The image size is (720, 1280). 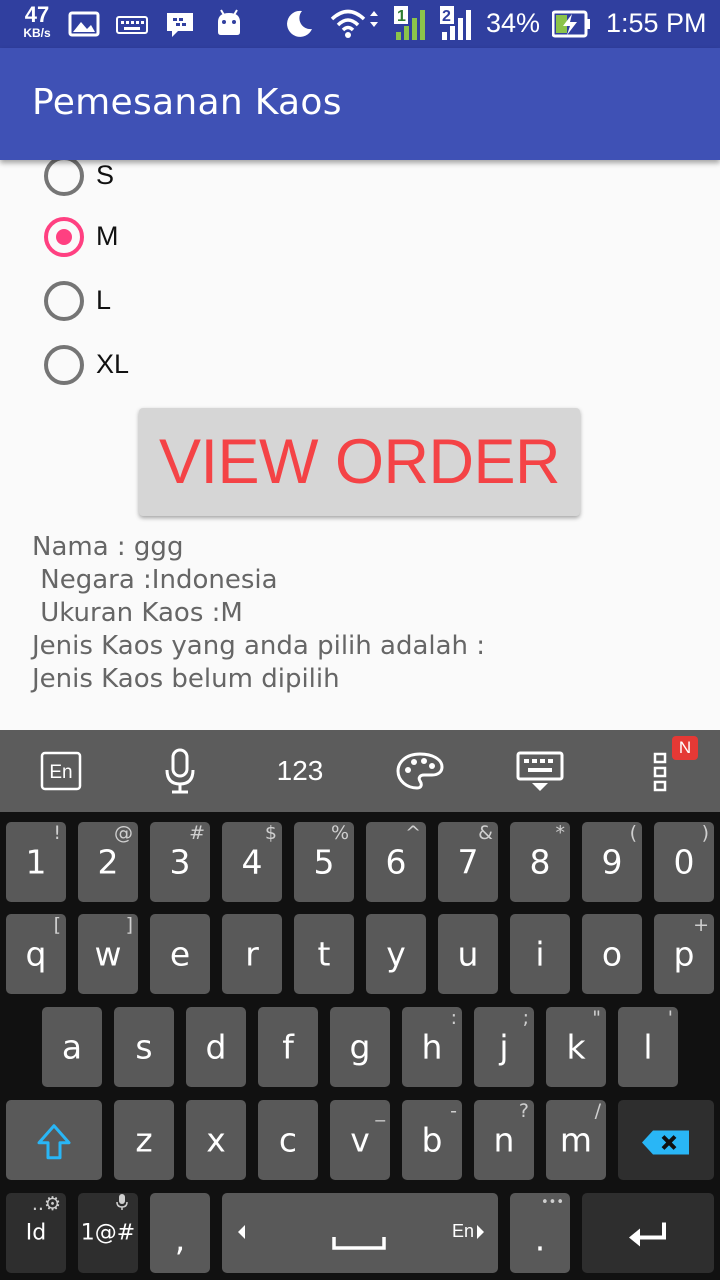 I want to click on key-8: * 8, so click(x=540, y=862).